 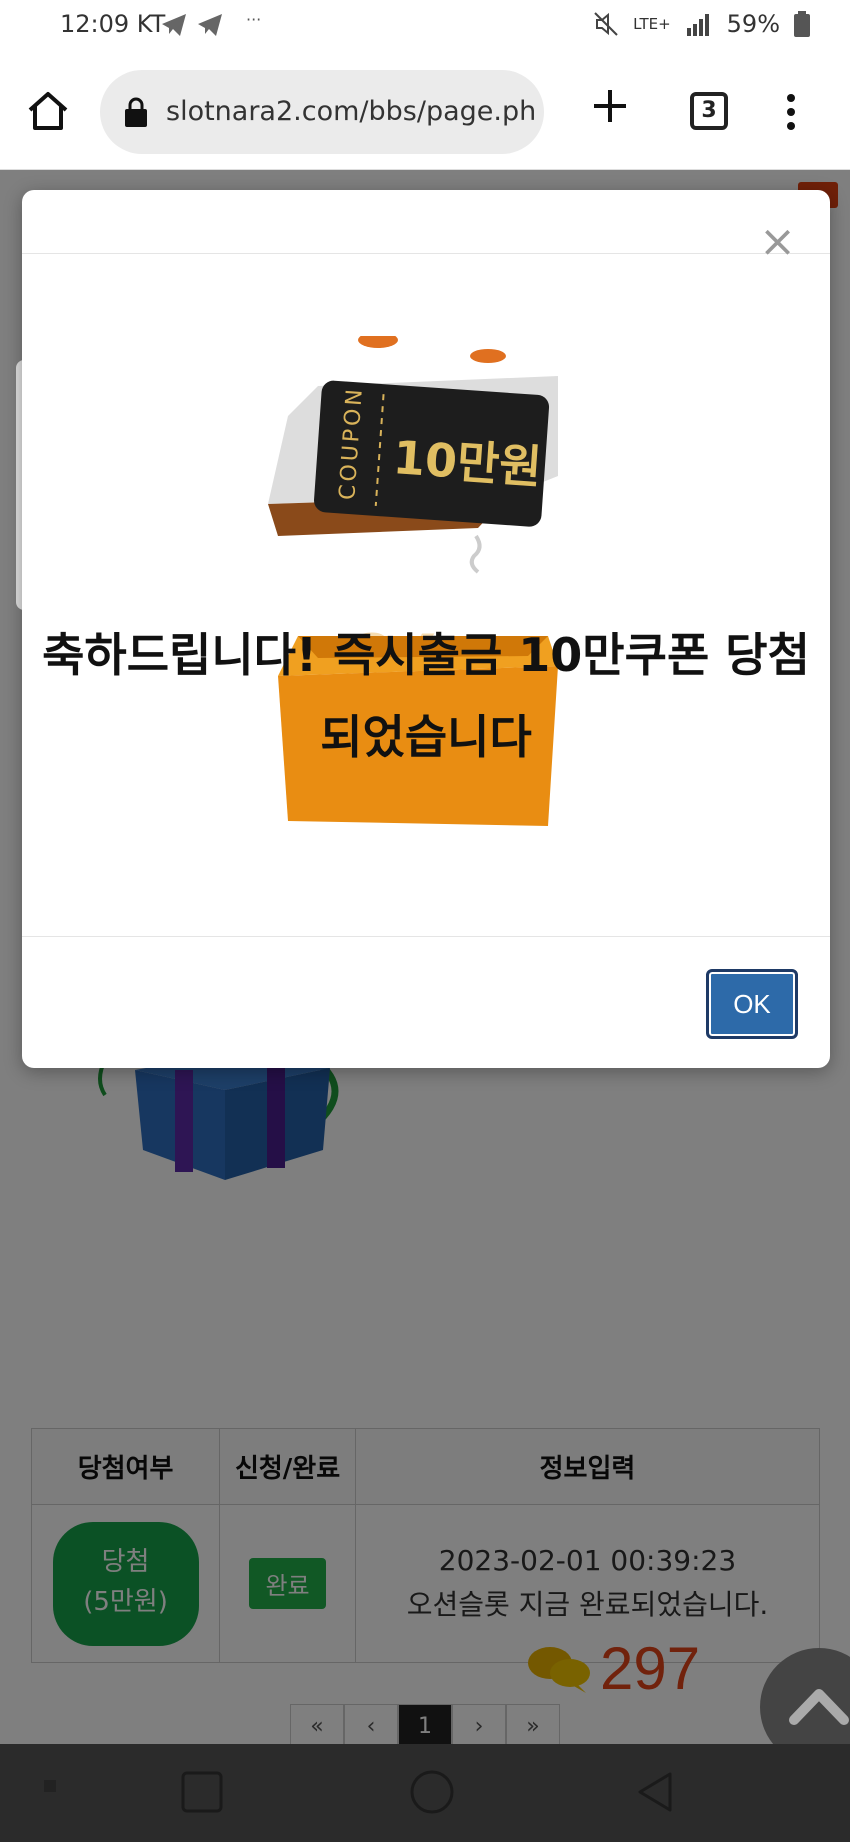 What do you see at coordinates (432, 1792) in the screenshot?
I see `home-nav-icon` at bounding box center [432, 1792].